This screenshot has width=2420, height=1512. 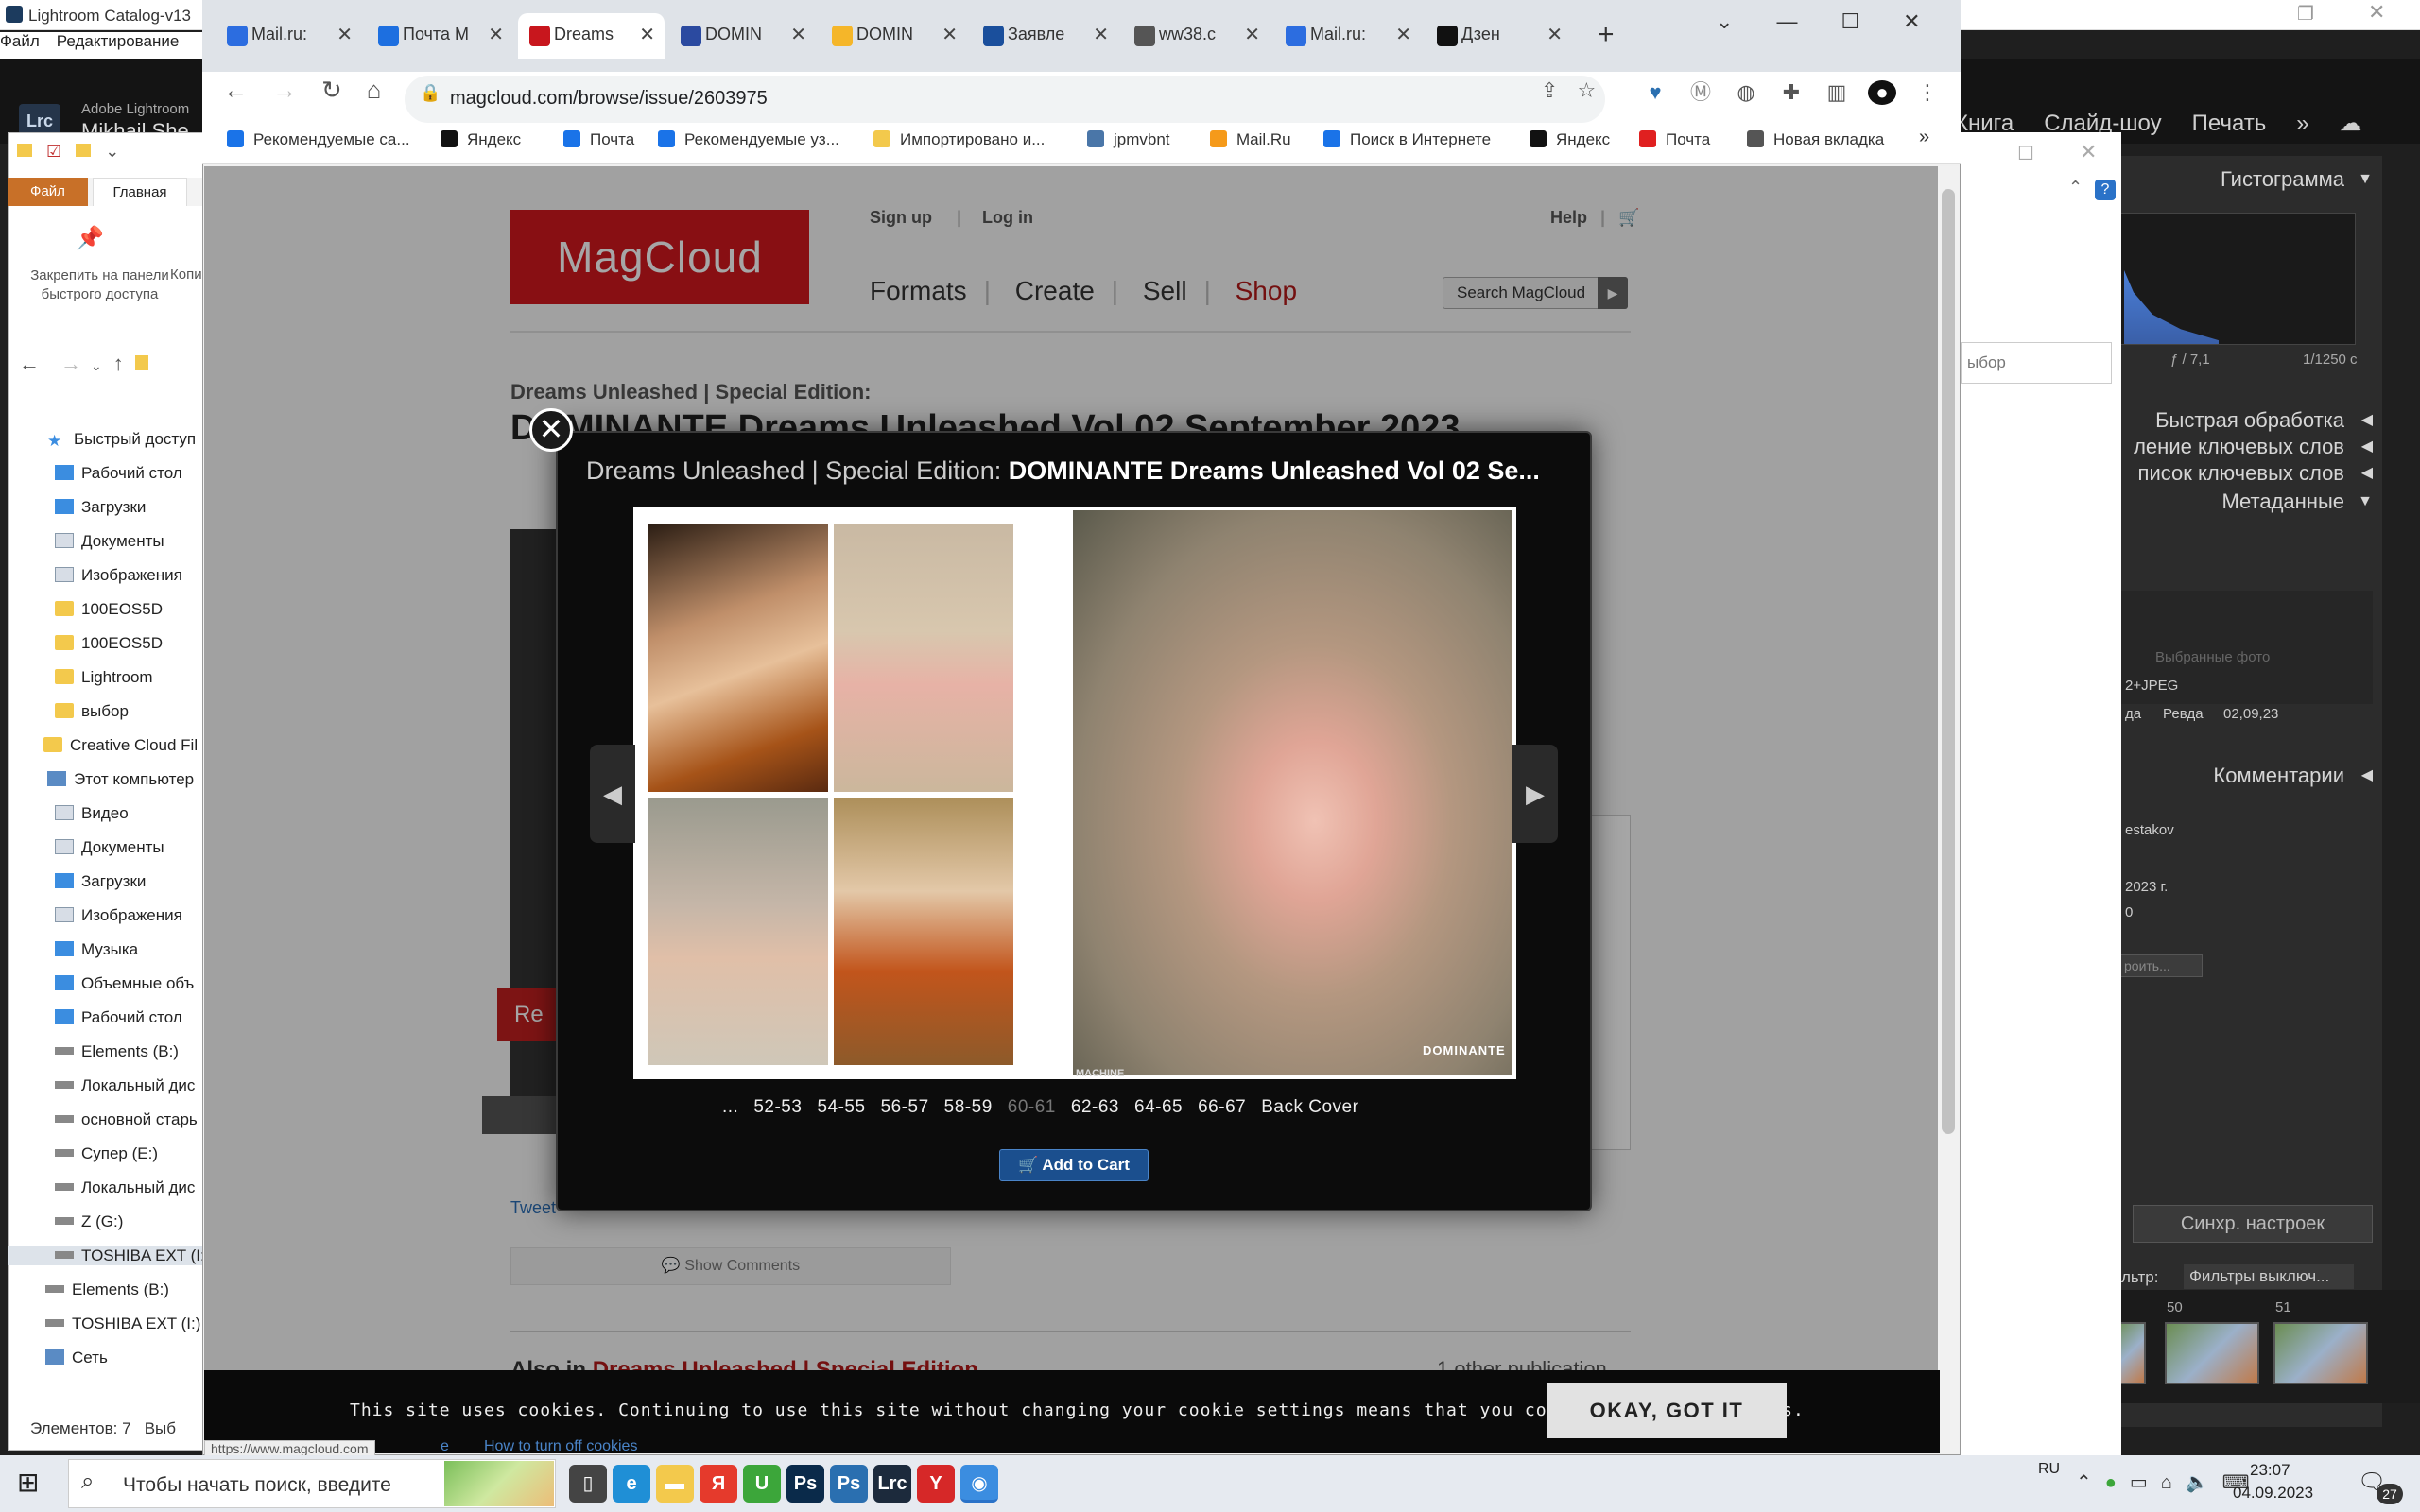 What do you see at coordinates (107, 1153) in the screenshot?
I see `nav-tree-item: Супер (E:)` at bounding box center [107, 1153].